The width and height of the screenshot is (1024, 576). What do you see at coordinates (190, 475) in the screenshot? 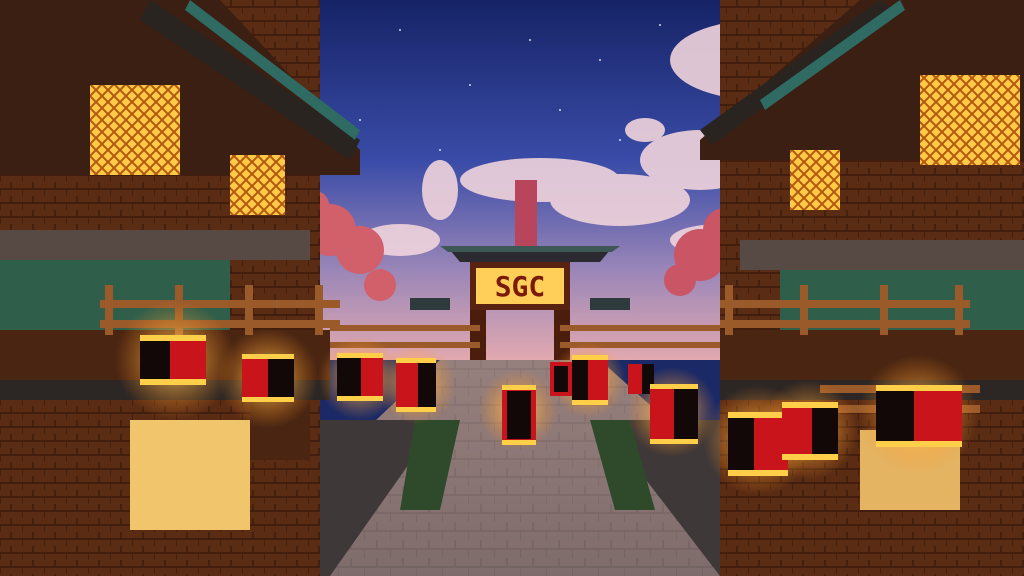
I see `lit-doorway-left` at bounding box center [190, 475].